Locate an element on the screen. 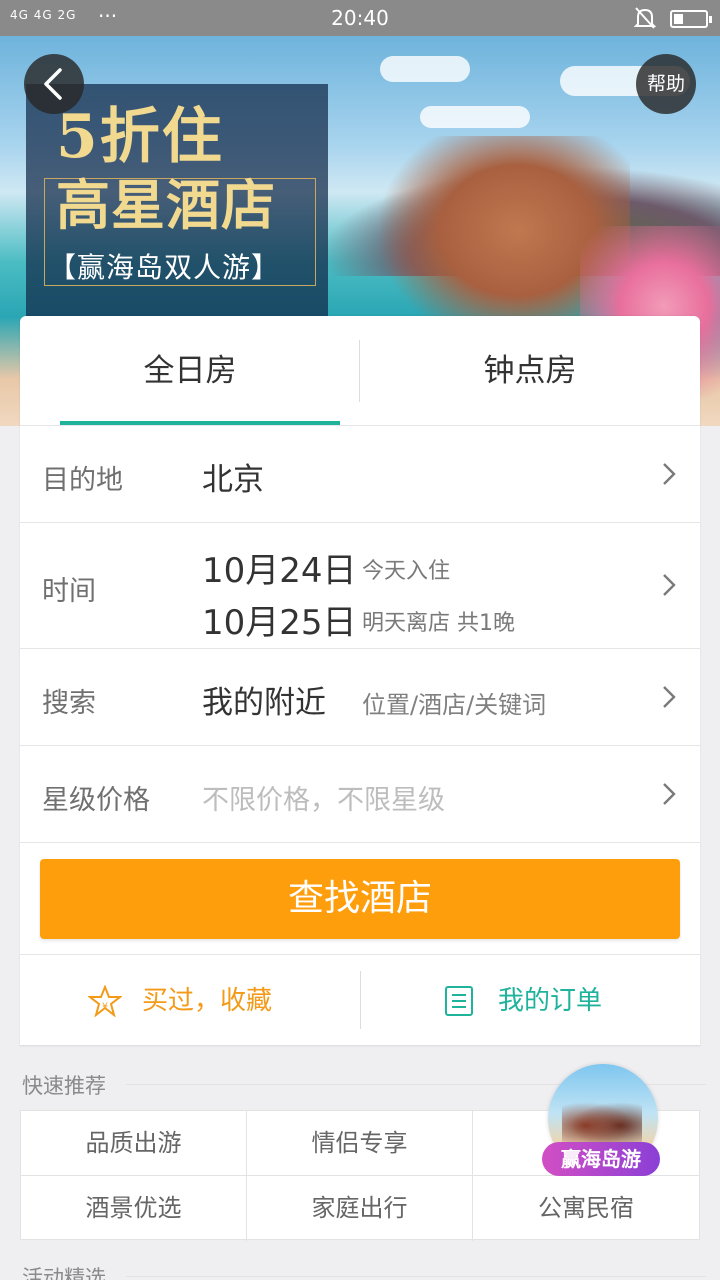 The width and height of the screenshot is (720, 1280). quick-actions: ¥ 买过，收藏 我的订单 is located at coordinates (360, 1000).